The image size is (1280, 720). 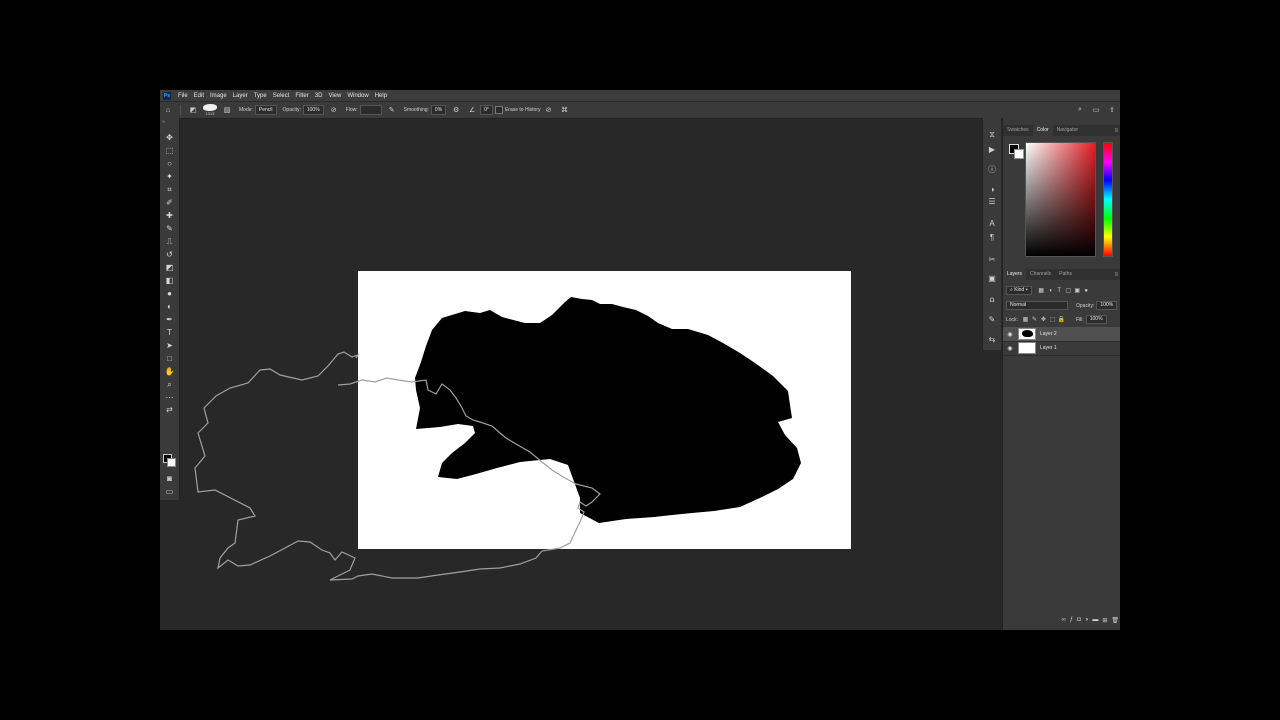 I want to click on info-panel-icon: ⓘ, so click(x=992, y=169).